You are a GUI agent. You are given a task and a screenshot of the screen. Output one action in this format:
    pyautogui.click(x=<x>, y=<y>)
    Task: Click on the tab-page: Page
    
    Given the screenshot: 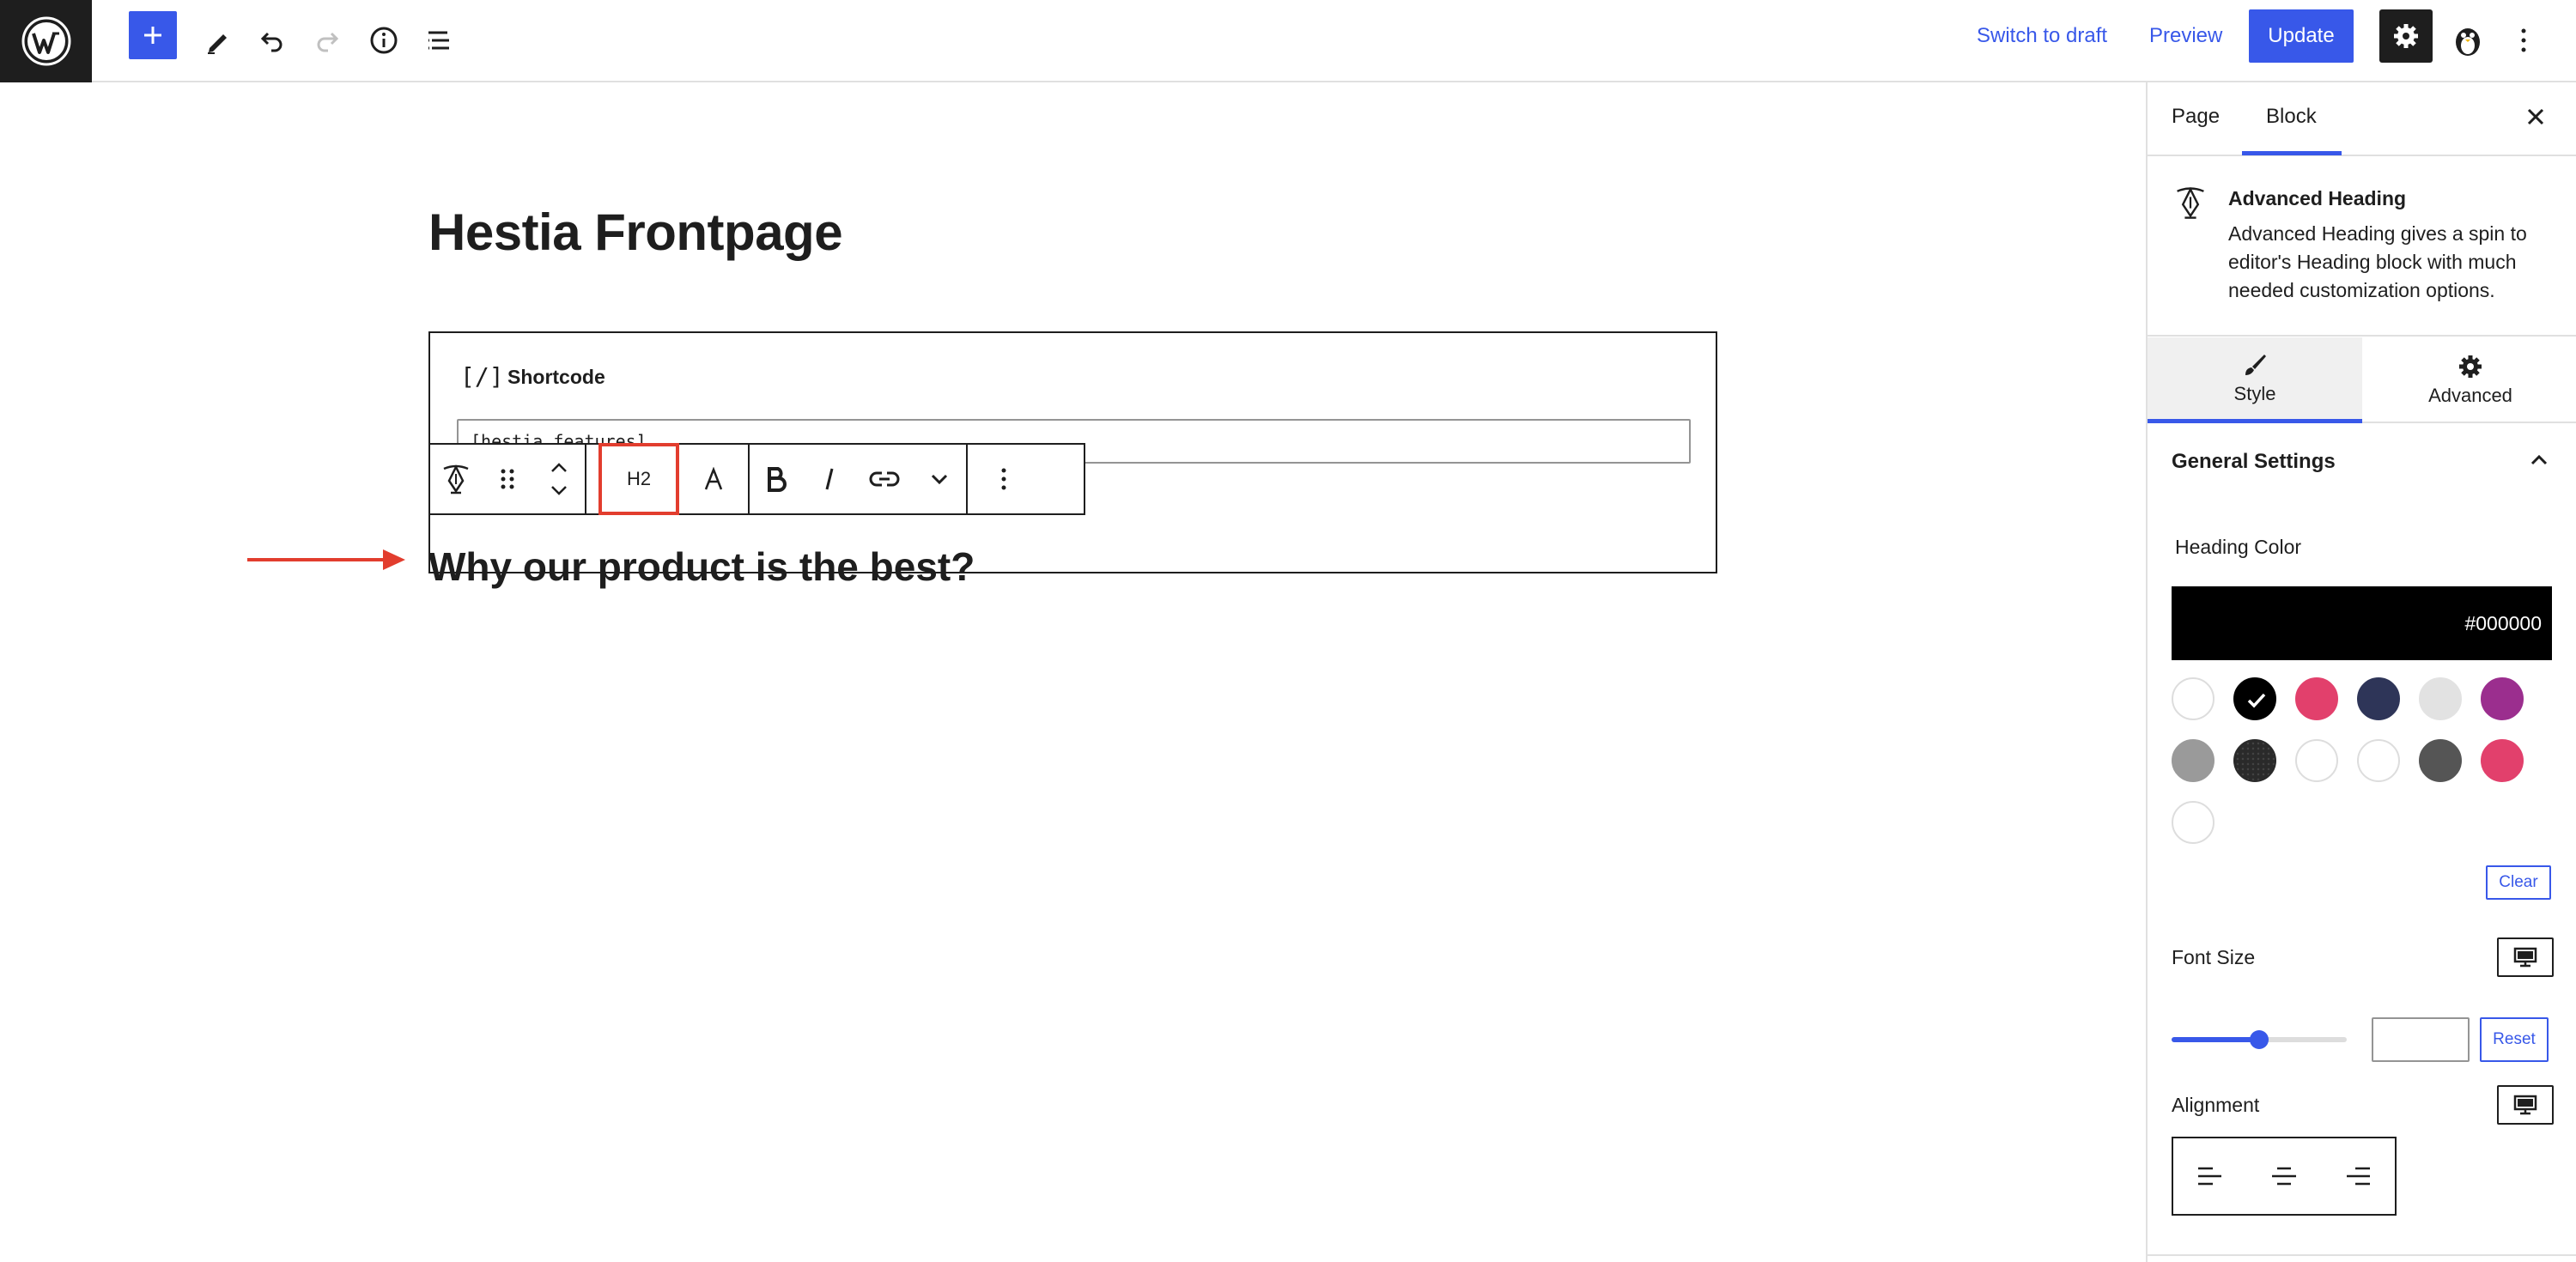 What is the action you would take?
    pyautogui.click(x=2196, y=117)
    